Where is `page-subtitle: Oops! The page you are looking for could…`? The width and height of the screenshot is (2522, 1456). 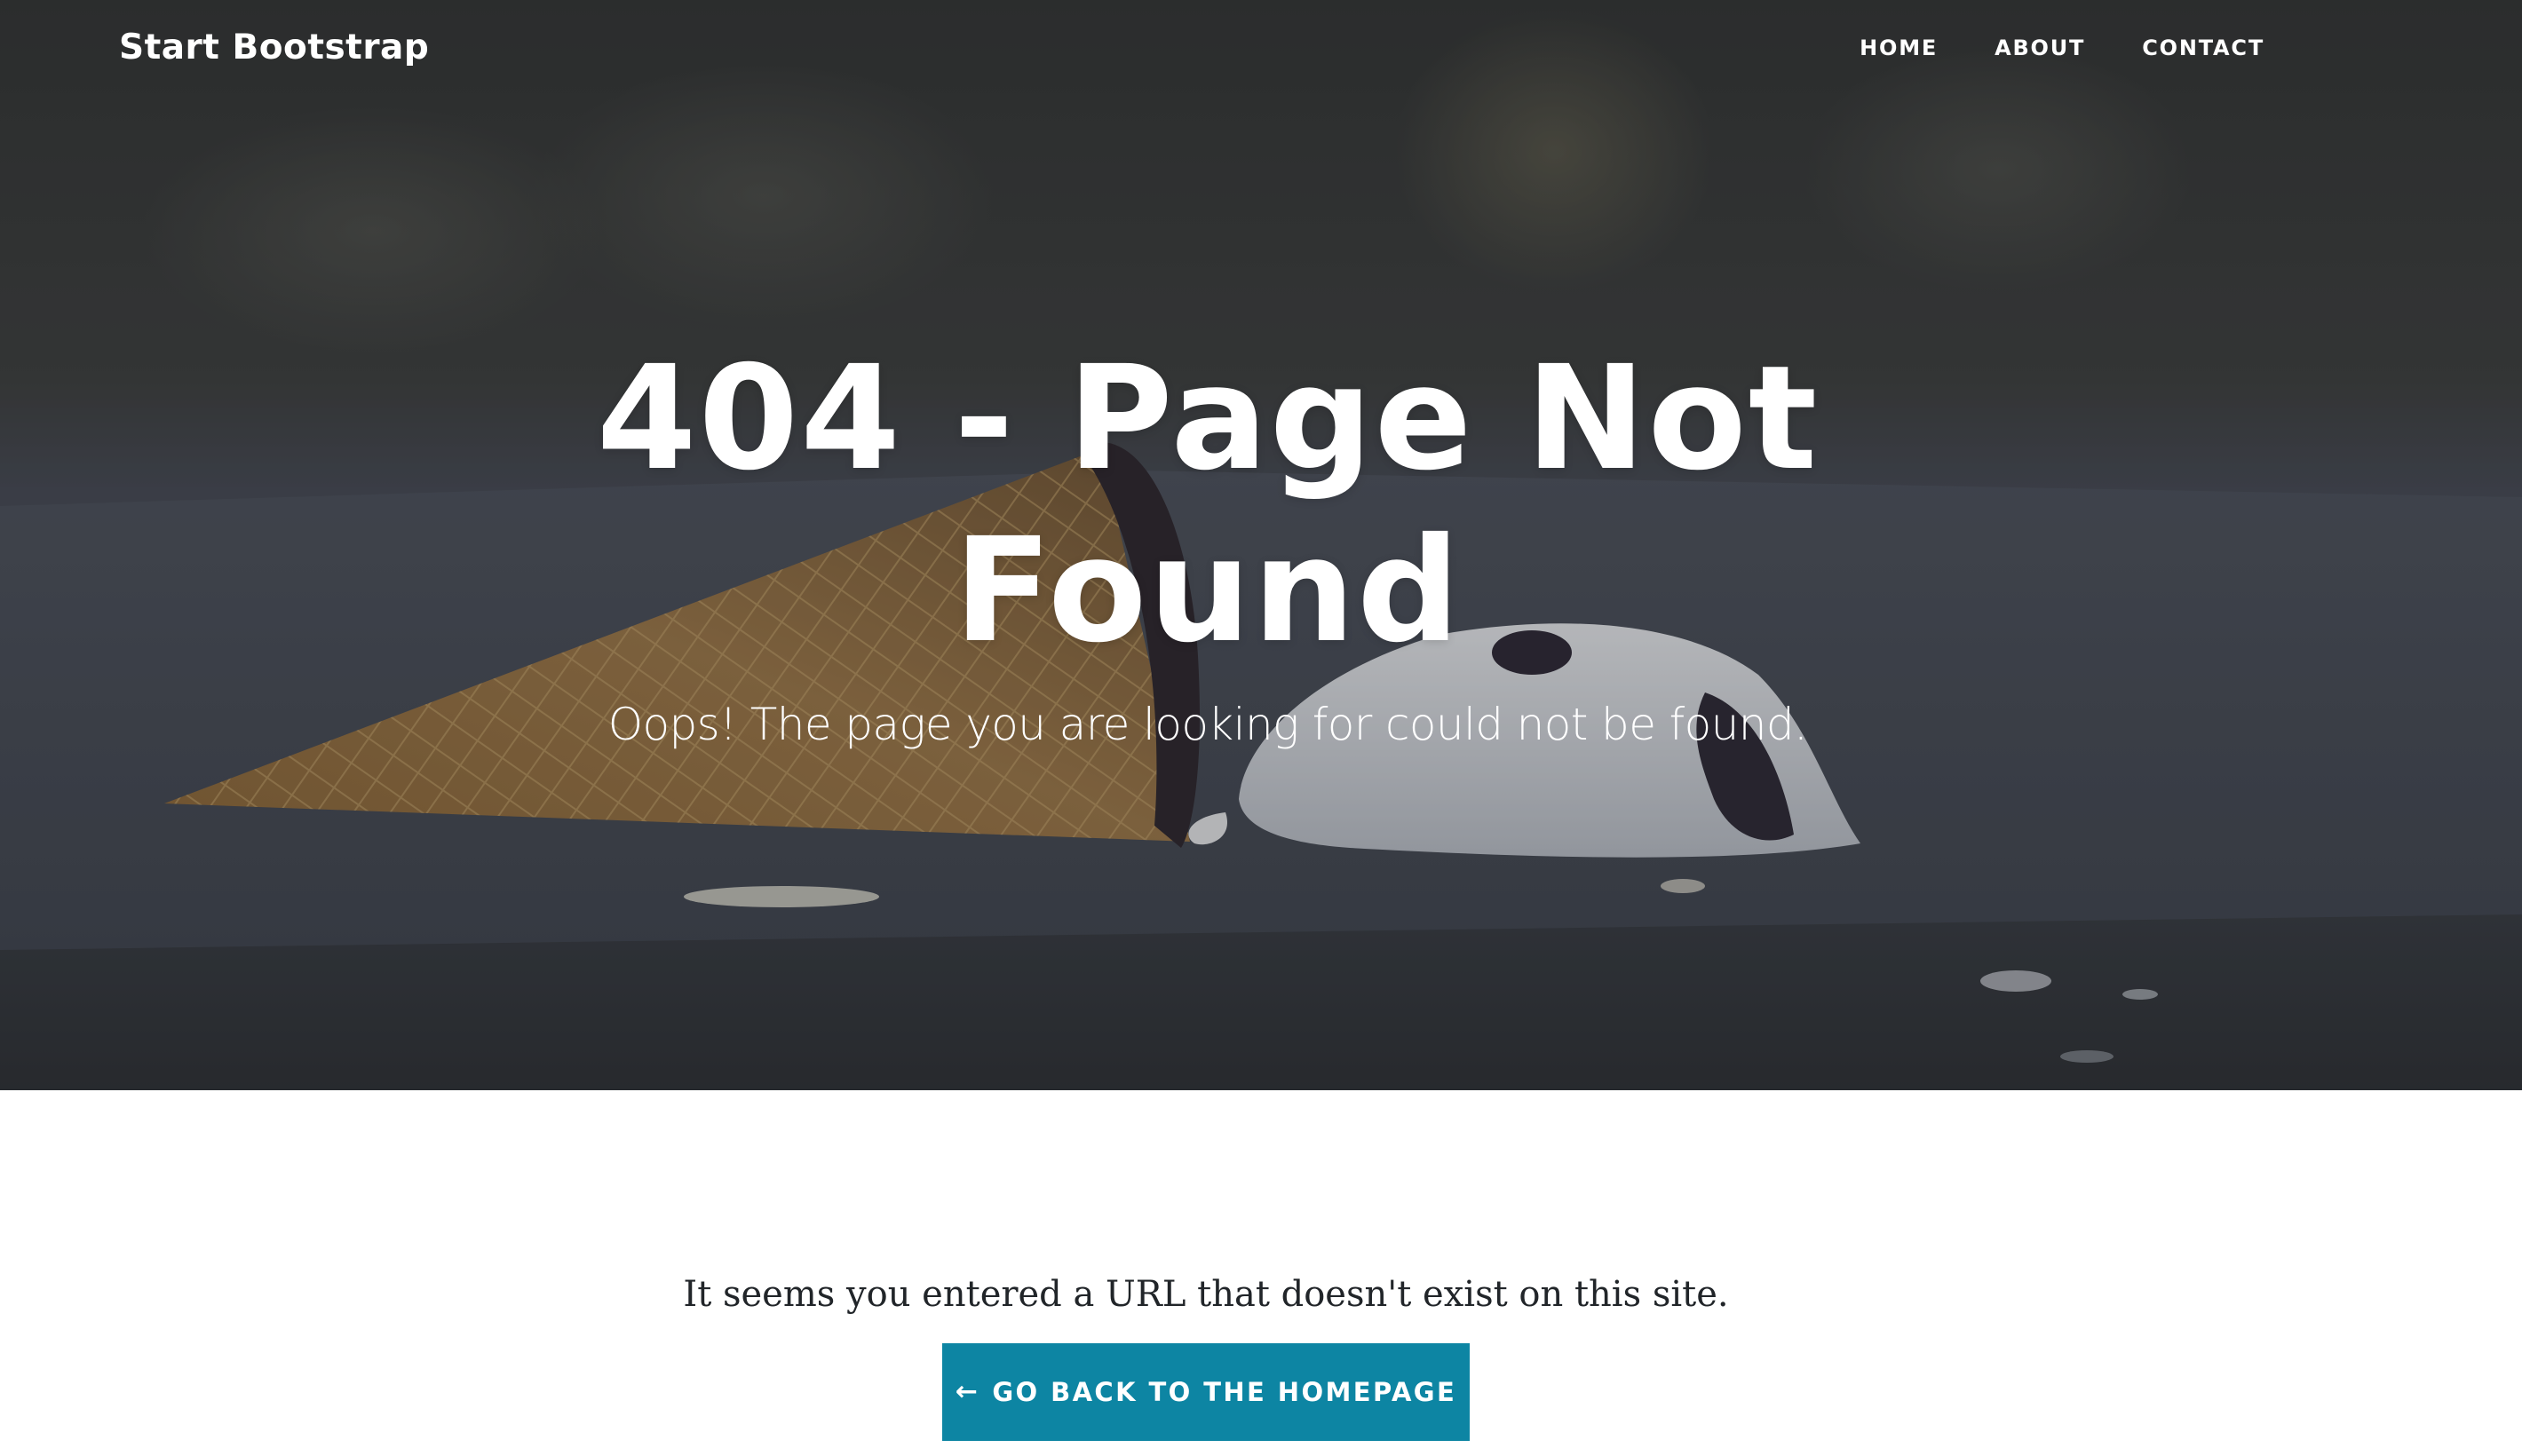
page-subtitle: Oops! The page you are looking for could… is located at coordinates (1207, 724).